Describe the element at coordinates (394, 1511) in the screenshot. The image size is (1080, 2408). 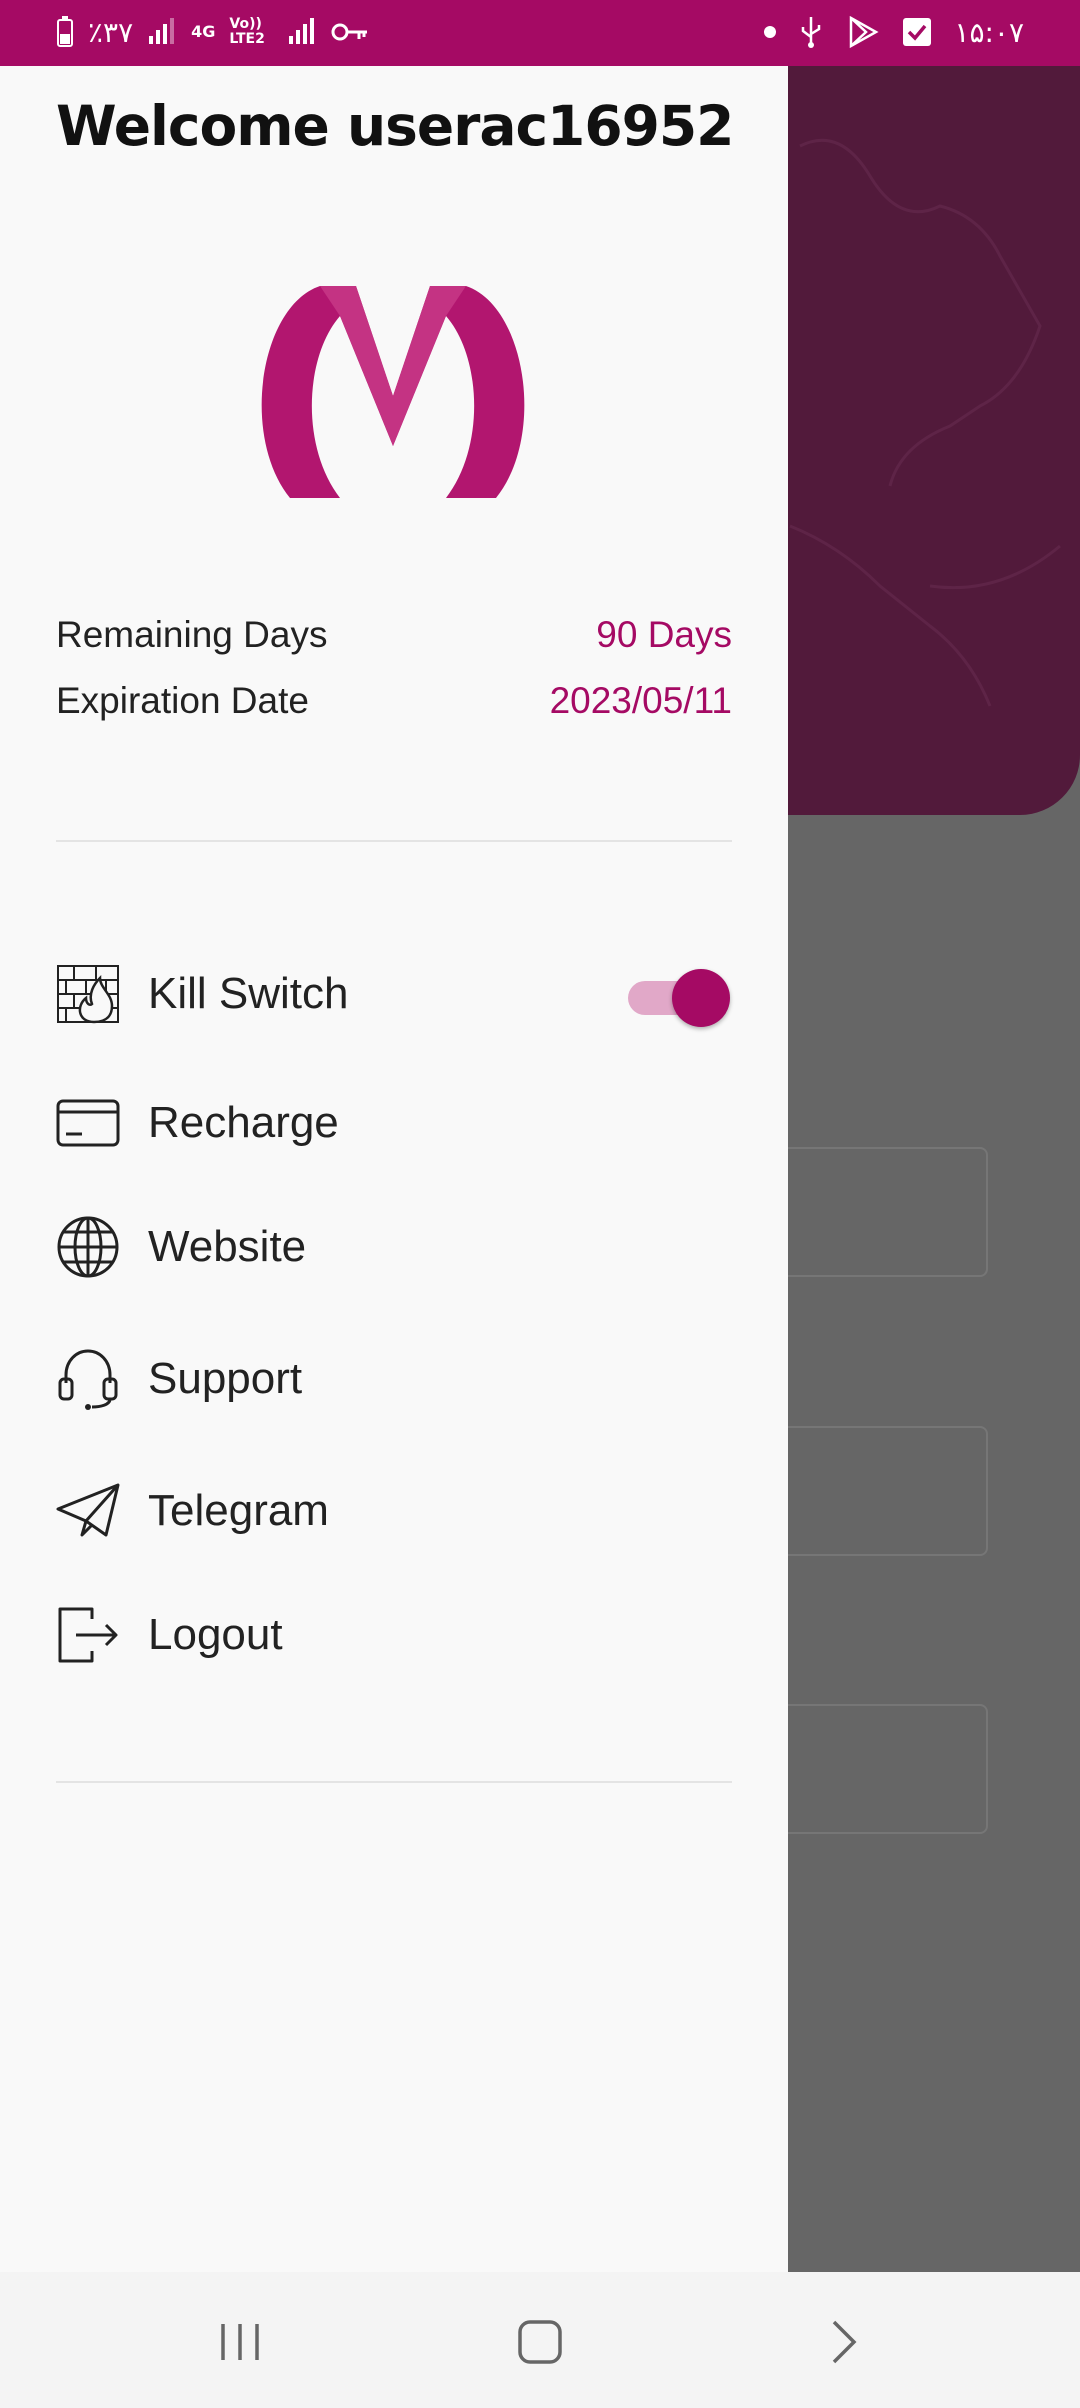
I see `menu-item-telegram: Telegram` at that location.